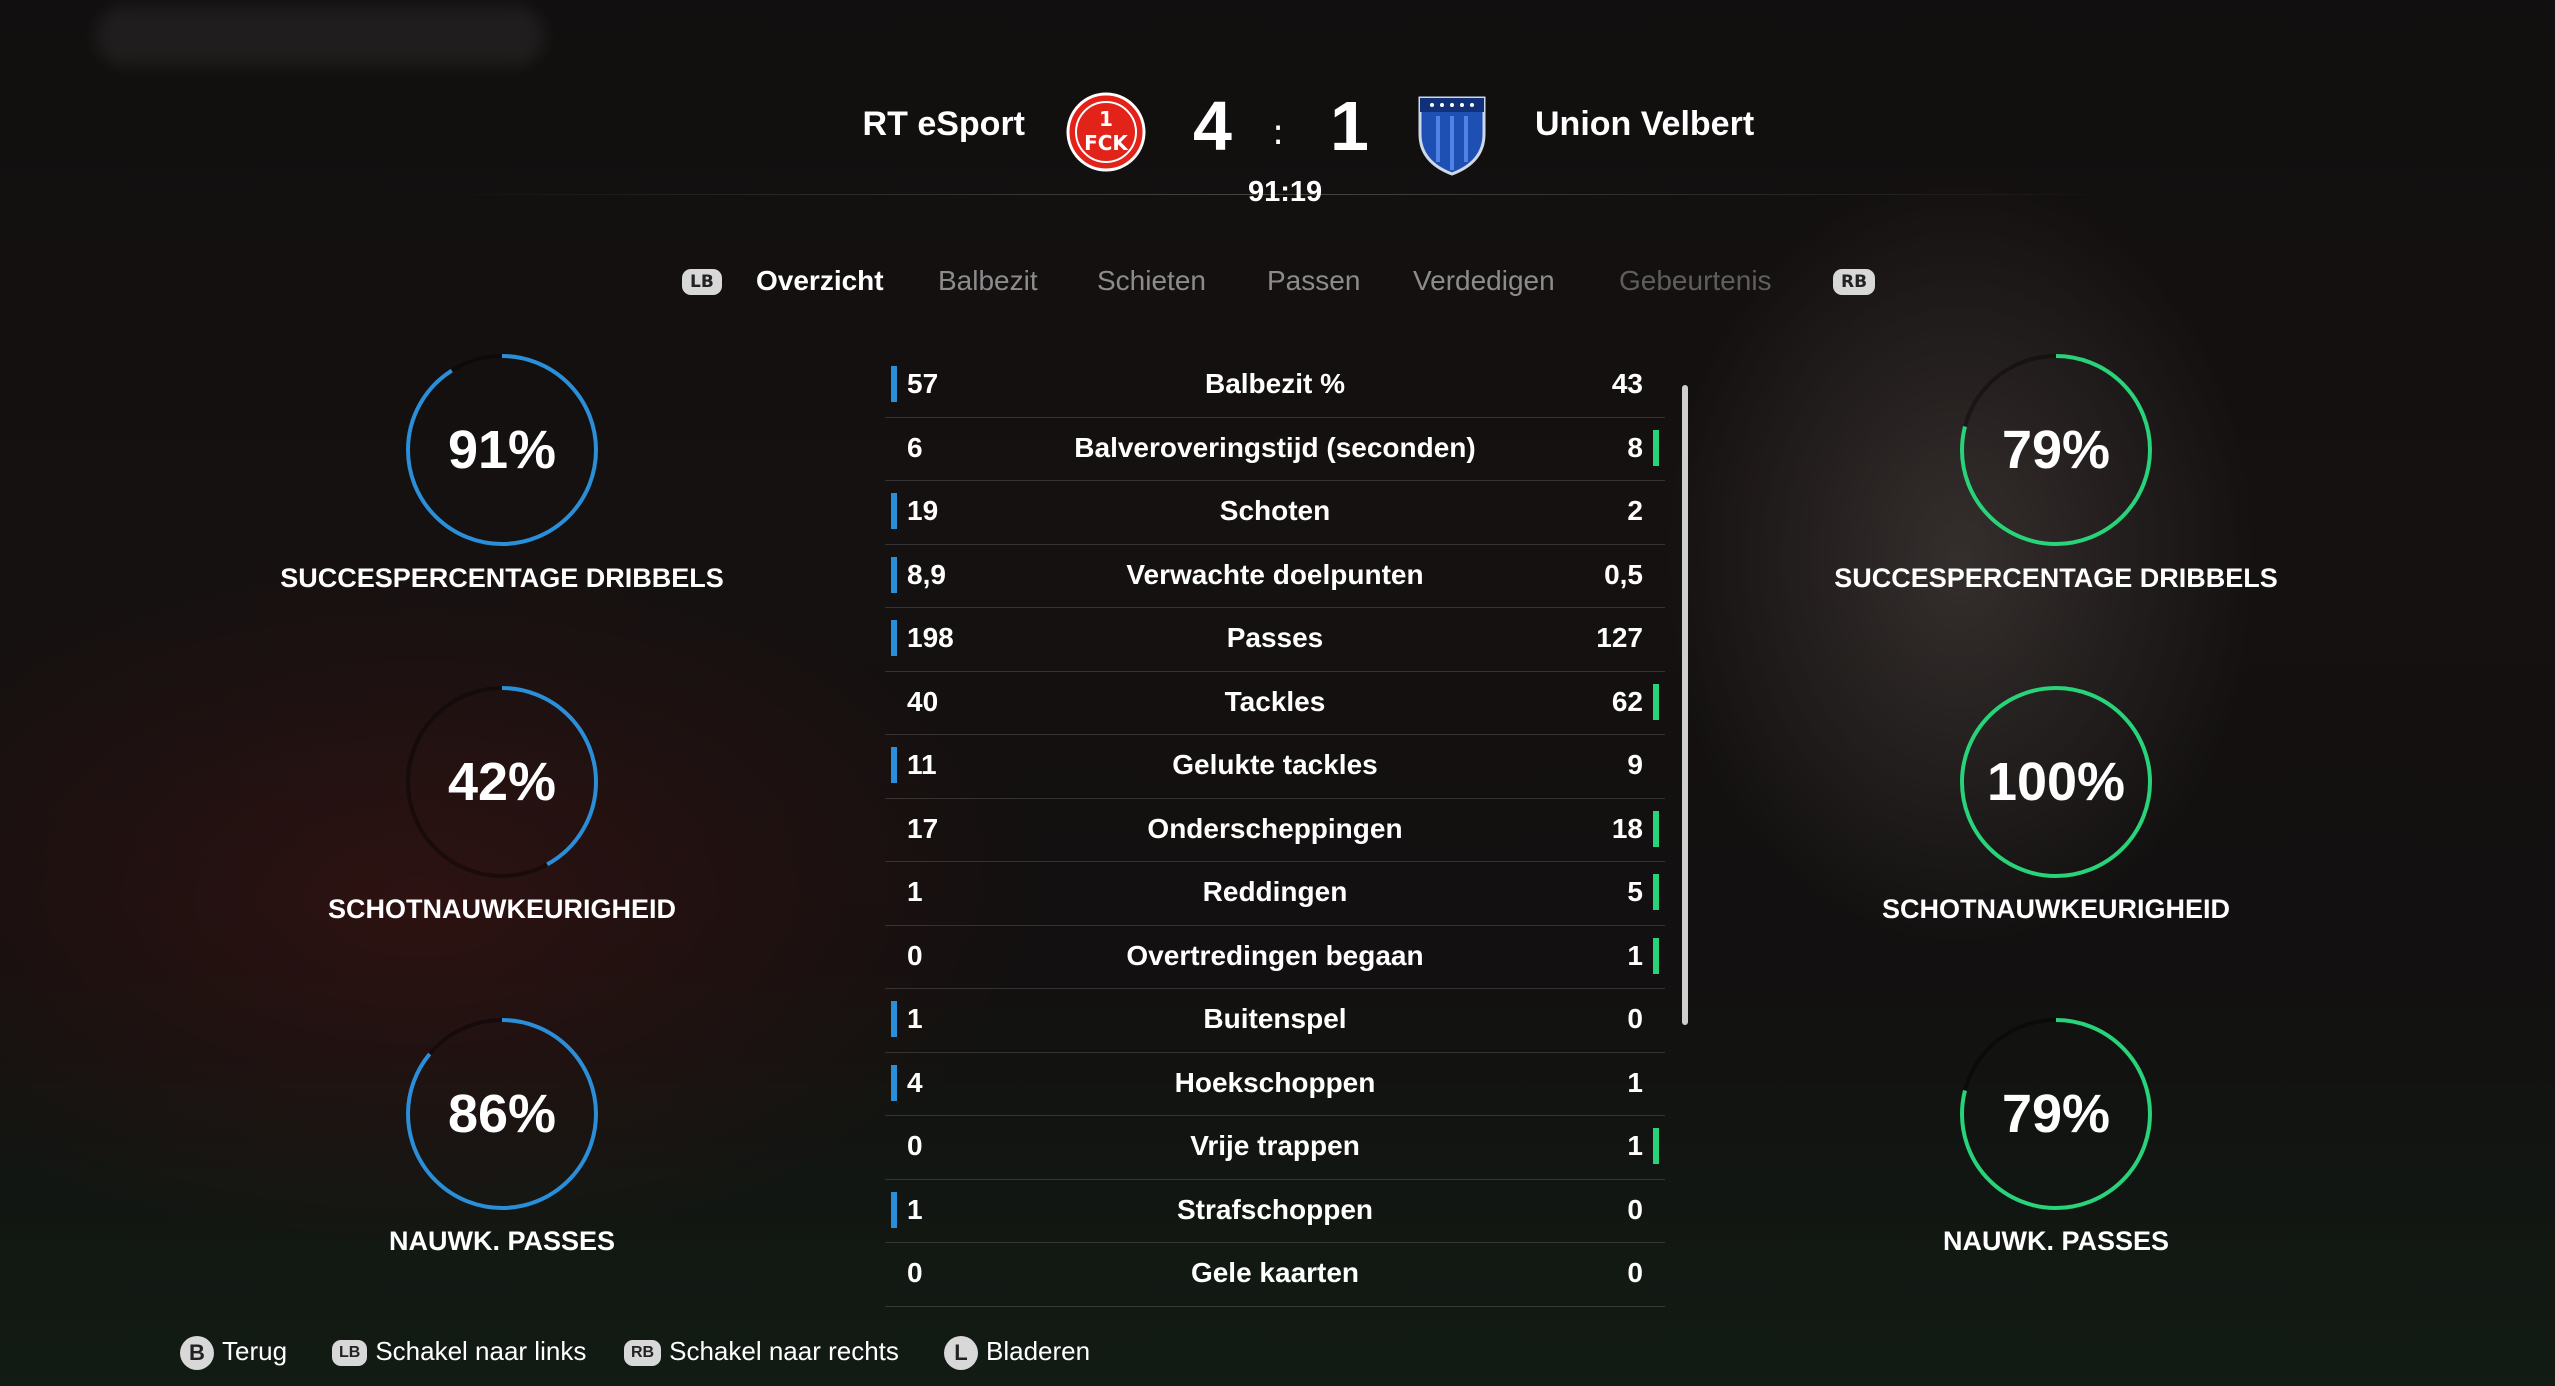 The width and height of the screenshot is (2555, 1386). What do you see at coordinates (1275, 1272) in the screenshot?
I see `stat-name: Gele kaarten` at bounding box center [1275, 1272].